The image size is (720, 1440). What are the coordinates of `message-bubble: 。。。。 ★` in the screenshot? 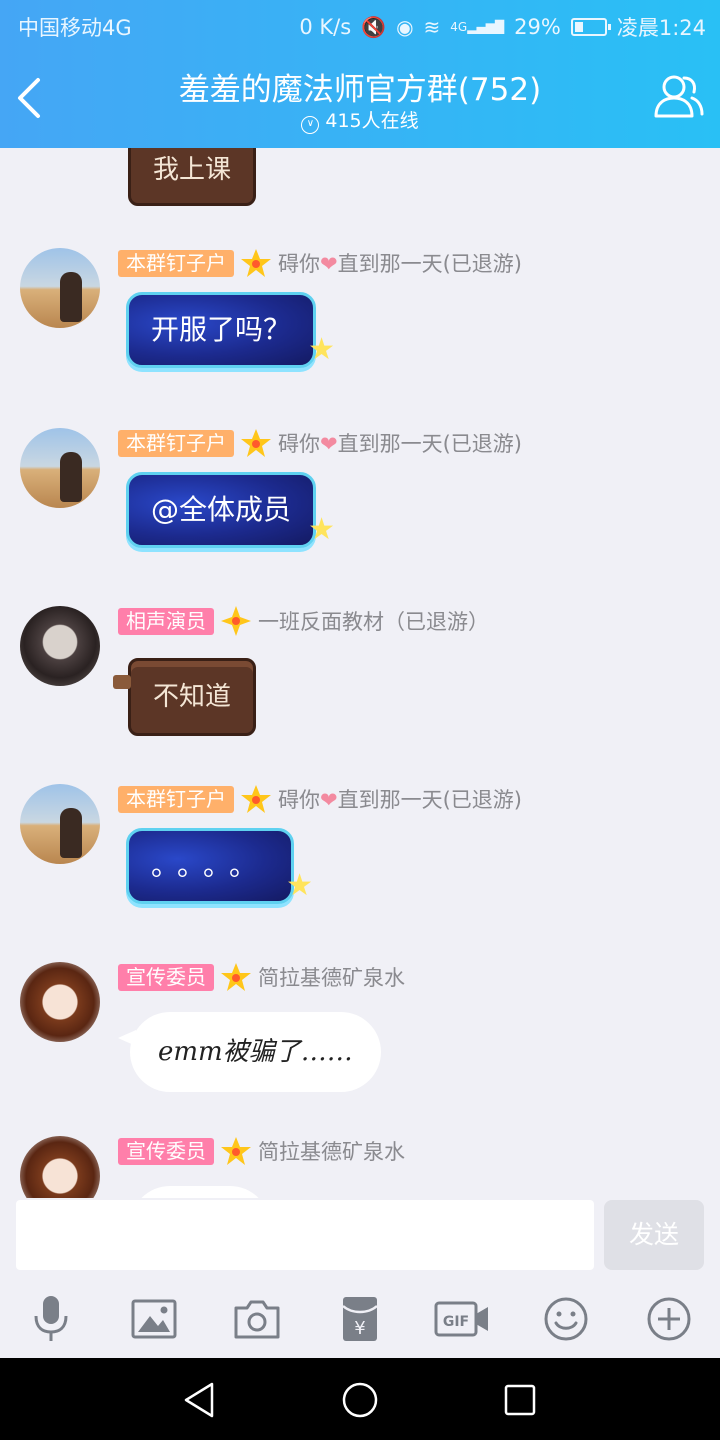 It's located at (219, 866).